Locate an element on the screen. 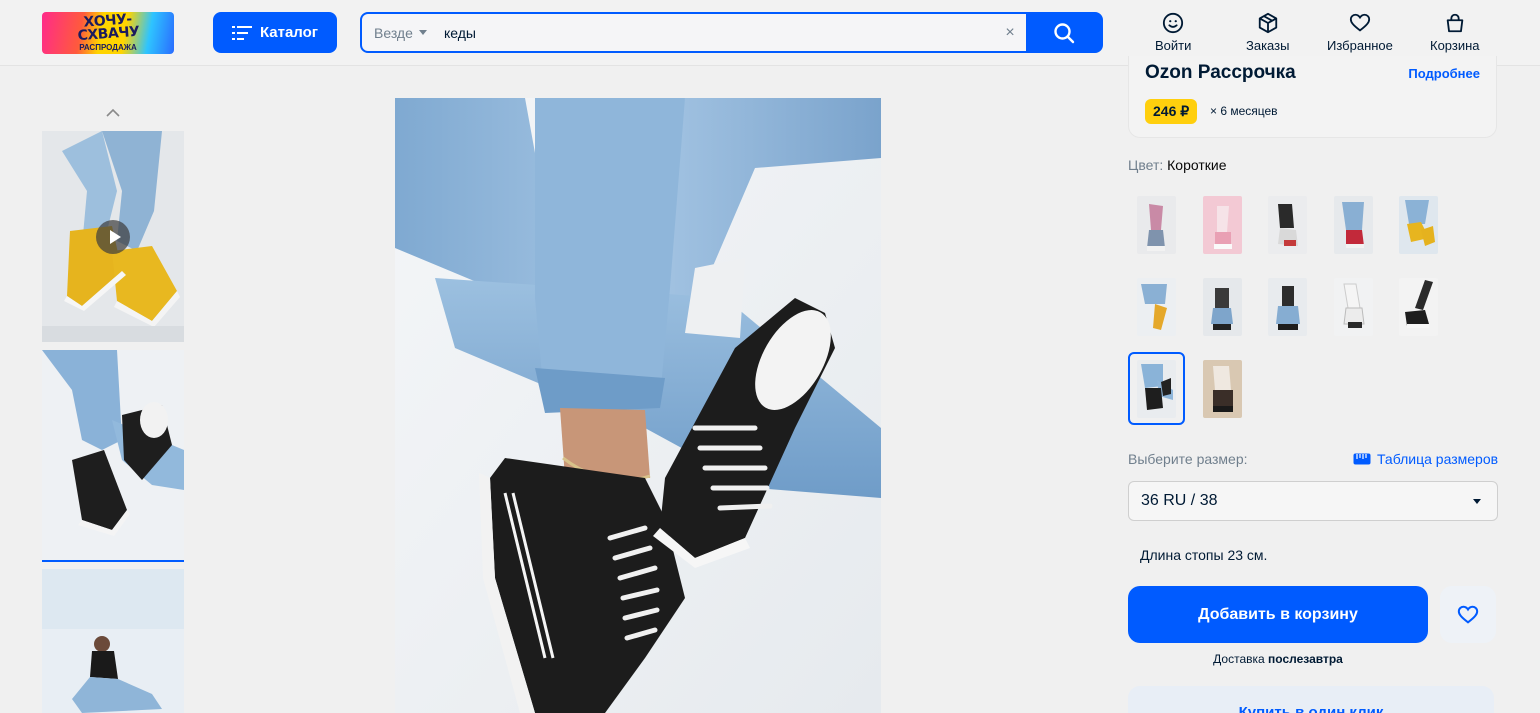  nav-favorites: Избранное is located at coordinates (1360, 34).